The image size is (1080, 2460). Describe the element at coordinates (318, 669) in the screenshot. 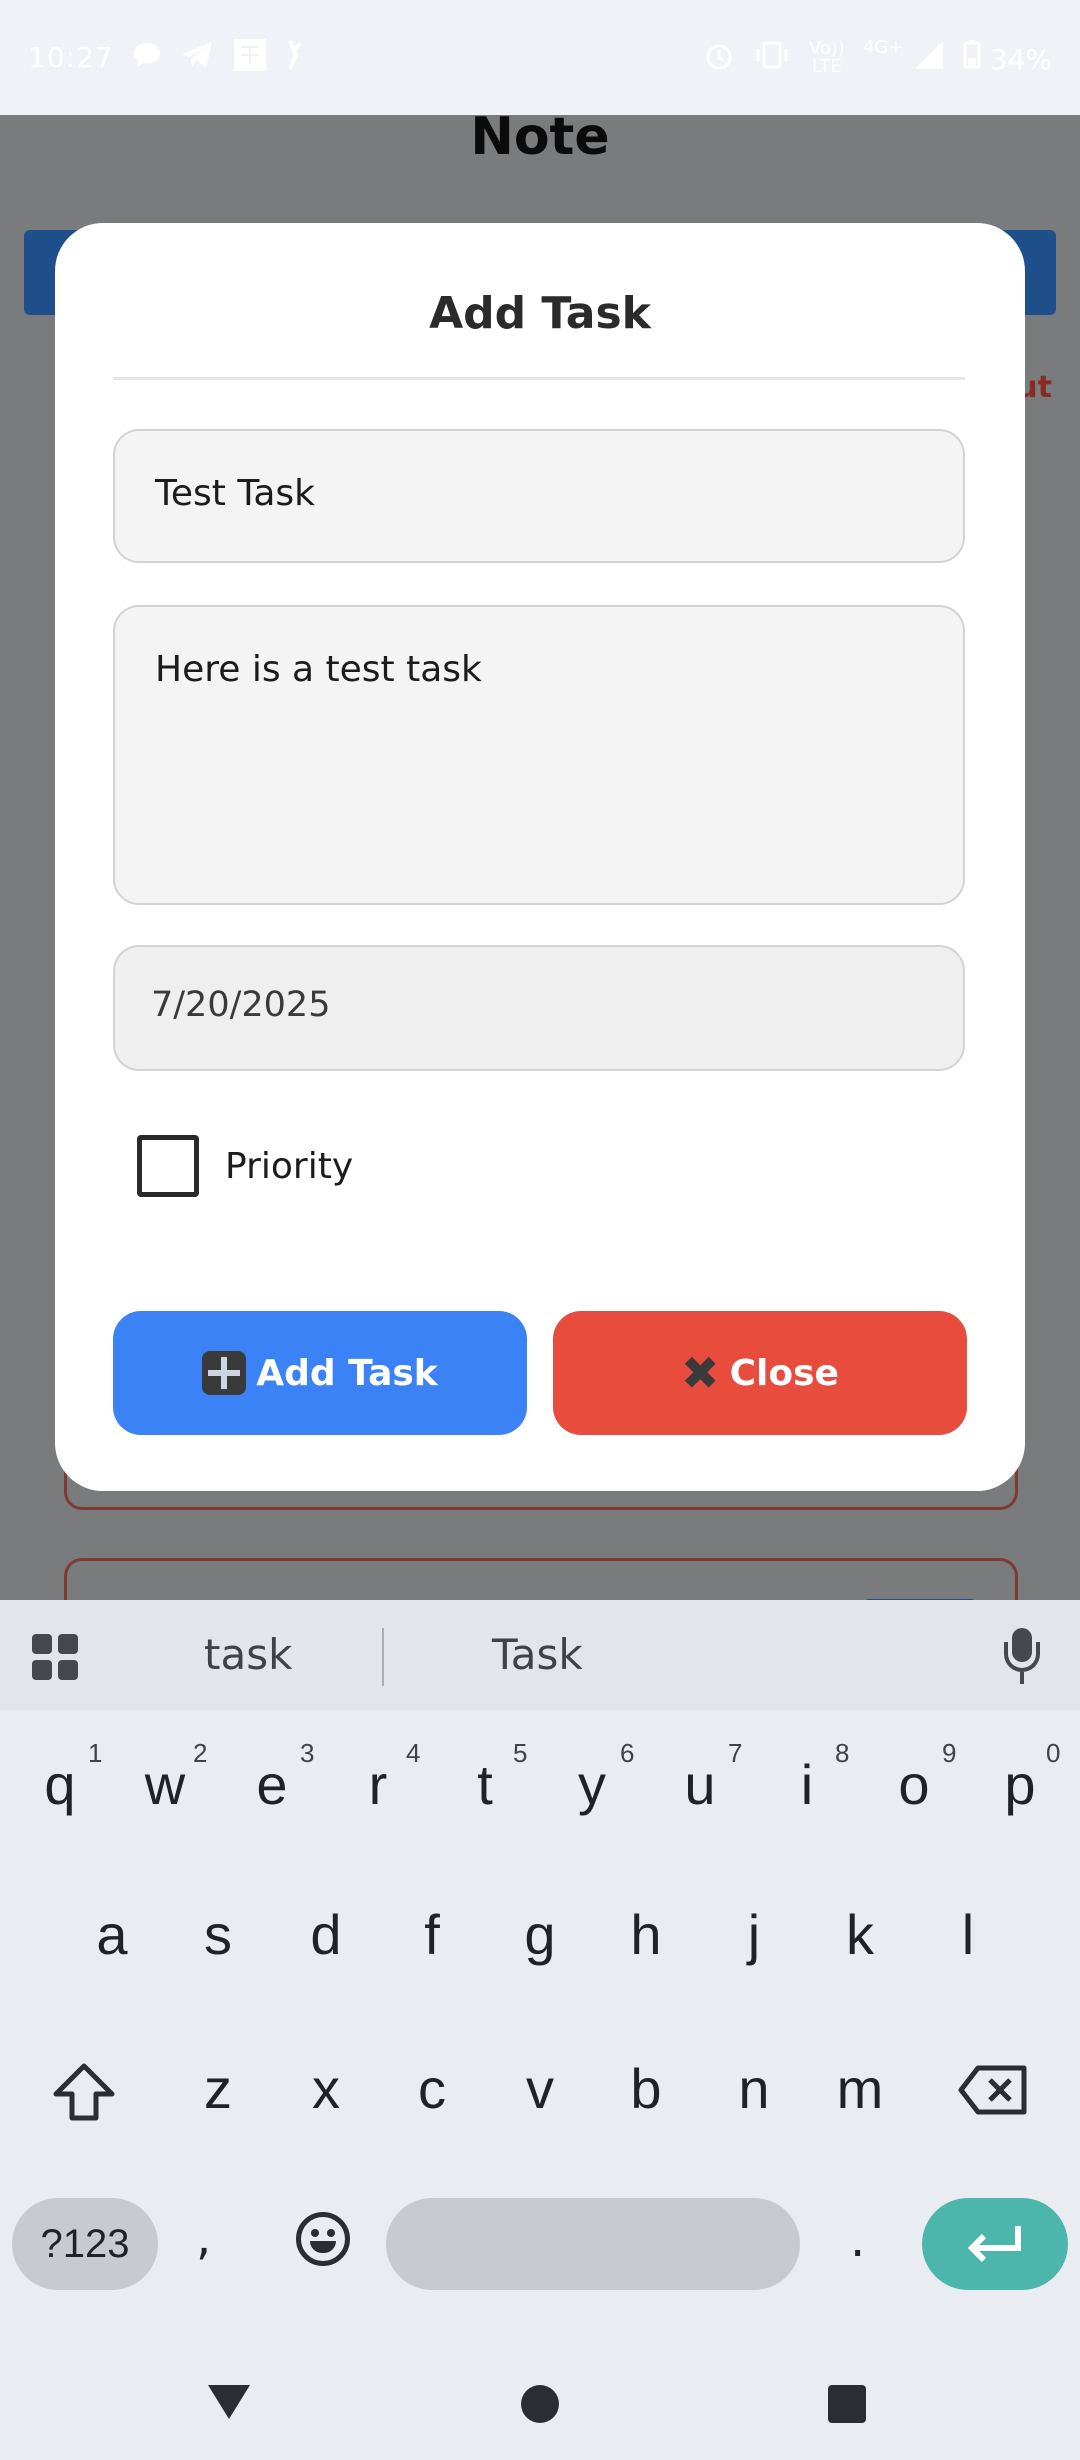

I see `task-description-value: Here is a test task` at that location.